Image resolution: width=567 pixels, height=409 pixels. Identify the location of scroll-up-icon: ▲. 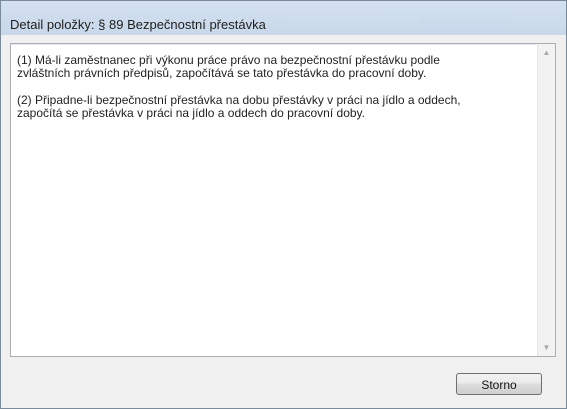
(546, 52).